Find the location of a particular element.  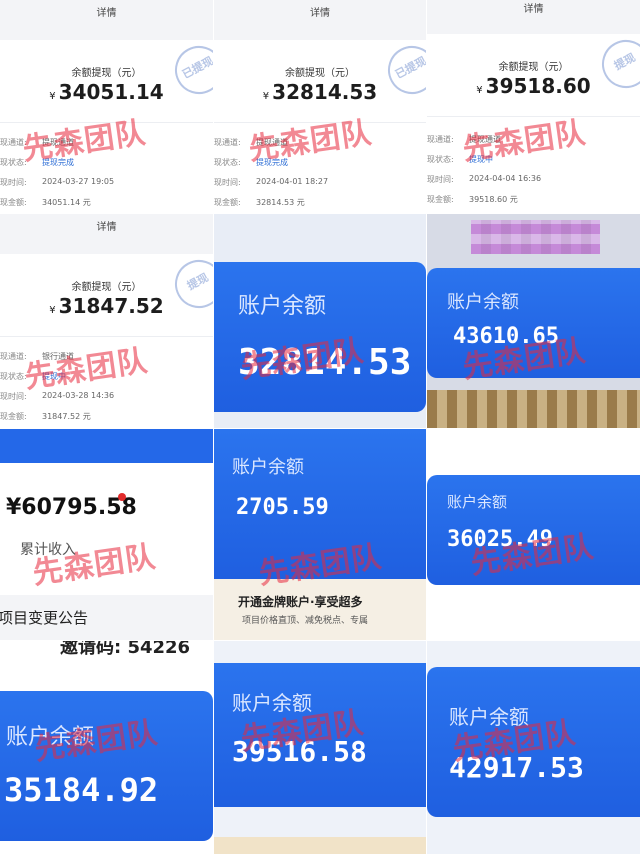

balance-tile-1: 账户余额 32814.53 is located at coordinates (320, 321).